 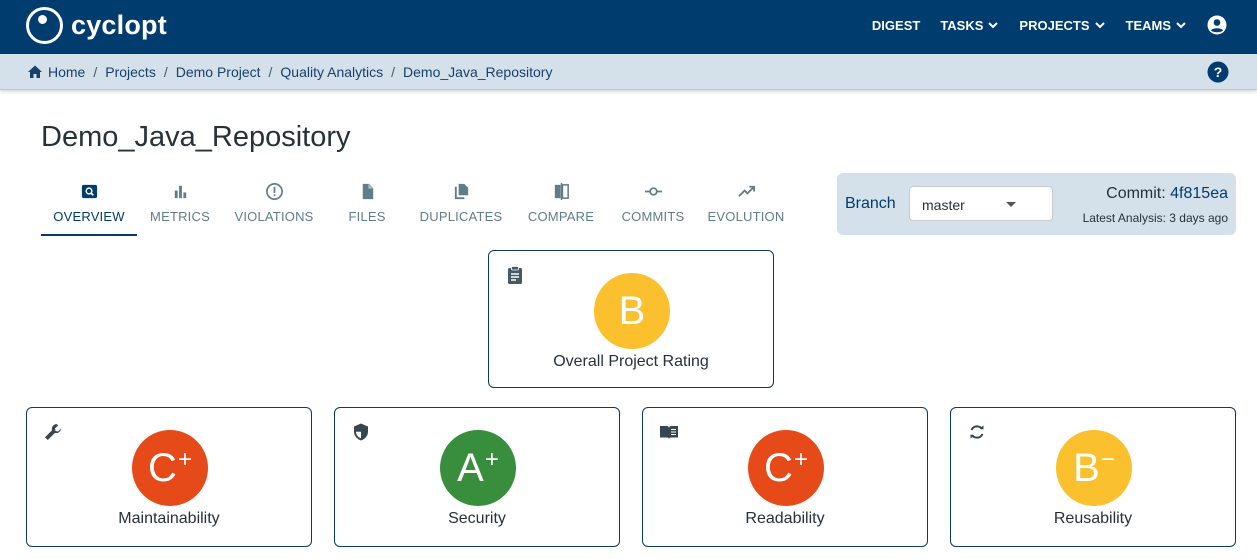 What do you see at coordinates (180, 192) in the screenshot?
I see `bar-chart-icon` at bounding box center [180, 192].